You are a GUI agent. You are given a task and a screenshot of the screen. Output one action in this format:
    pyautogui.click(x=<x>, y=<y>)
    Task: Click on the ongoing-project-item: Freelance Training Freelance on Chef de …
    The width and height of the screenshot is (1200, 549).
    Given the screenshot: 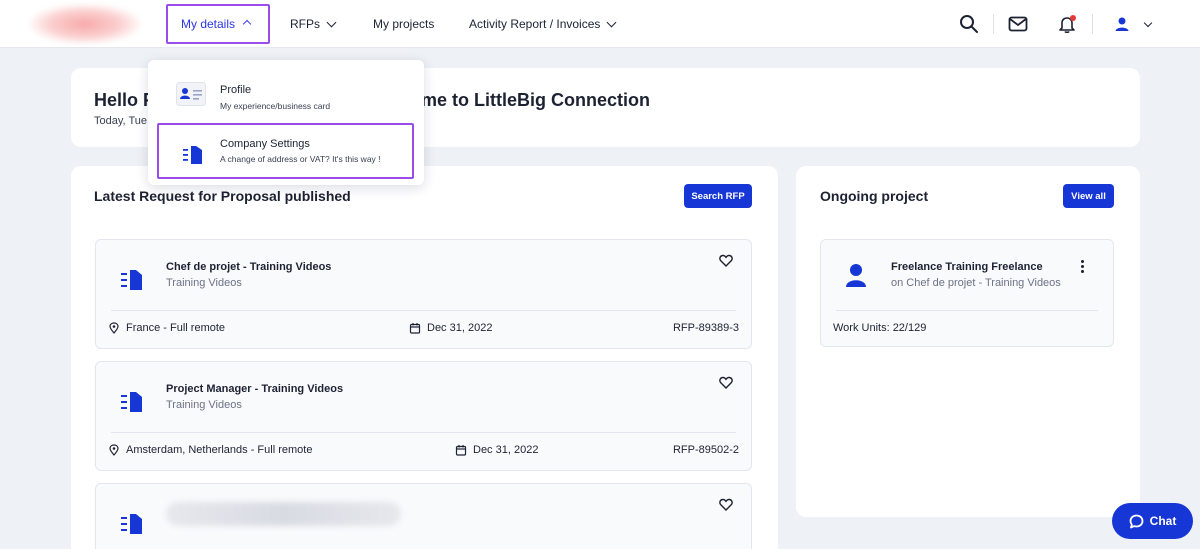 What is the action you would take?
    pyautogui.click(x=967, y=293)
    